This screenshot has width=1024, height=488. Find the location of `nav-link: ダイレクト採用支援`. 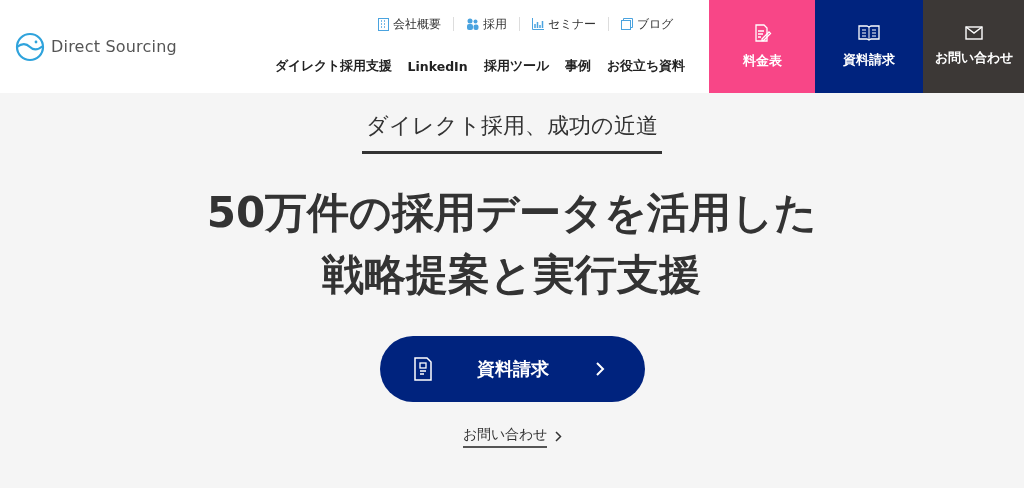

nav-link: ダイレクト採用支援 is located at coordinates (333, 66).